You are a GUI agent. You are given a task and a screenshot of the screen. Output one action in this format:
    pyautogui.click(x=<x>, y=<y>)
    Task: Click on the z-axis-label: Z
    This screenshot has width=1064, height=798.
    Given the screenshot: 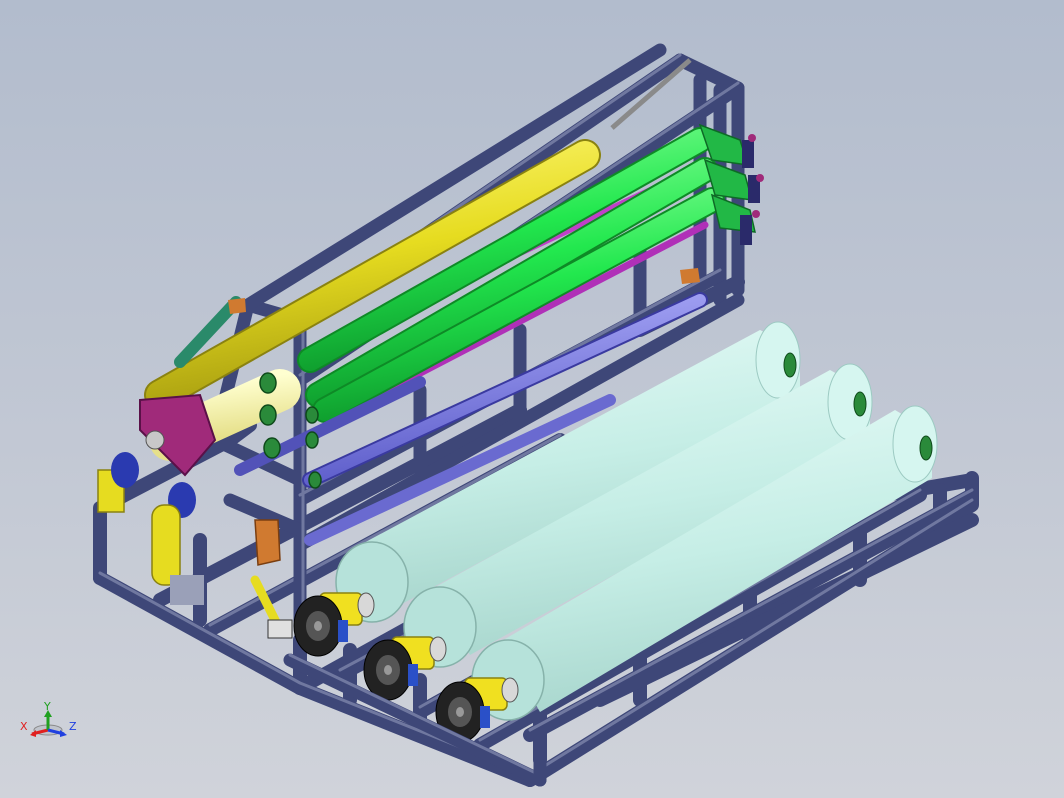 What is the action you would take?
    pyautogui.click(x=73, y=726)
    